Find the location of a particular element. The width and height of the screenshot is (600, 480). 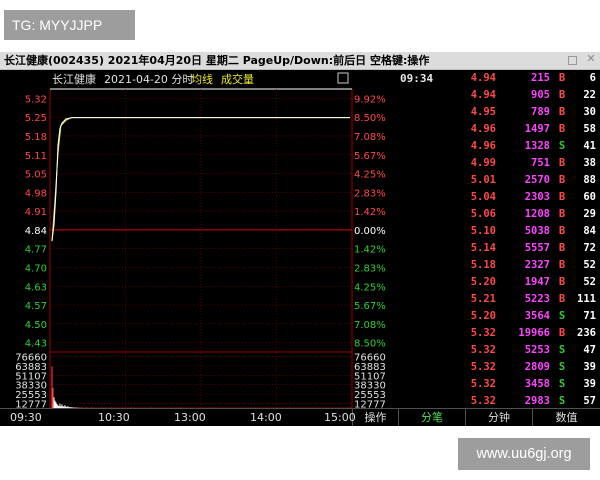

price-tick-label: 4.63 is located at coordinates (36, 287).